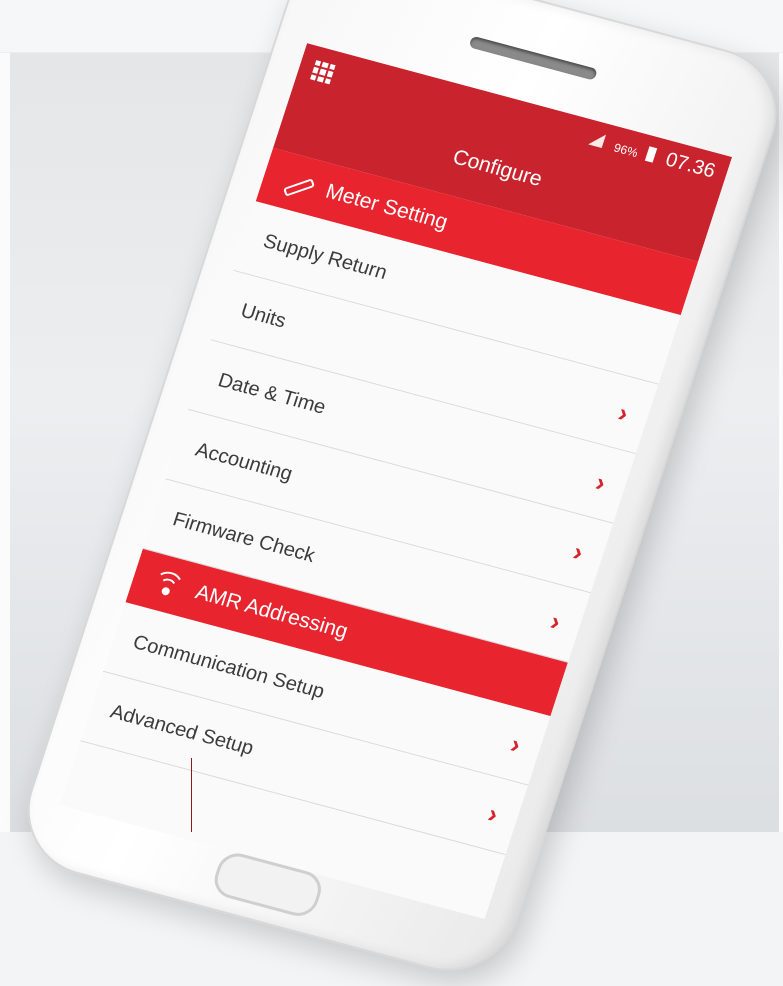 The height and width of the screenshot is (986, 783). I want to click on list-item-label: Accounting, so click(244, 461).